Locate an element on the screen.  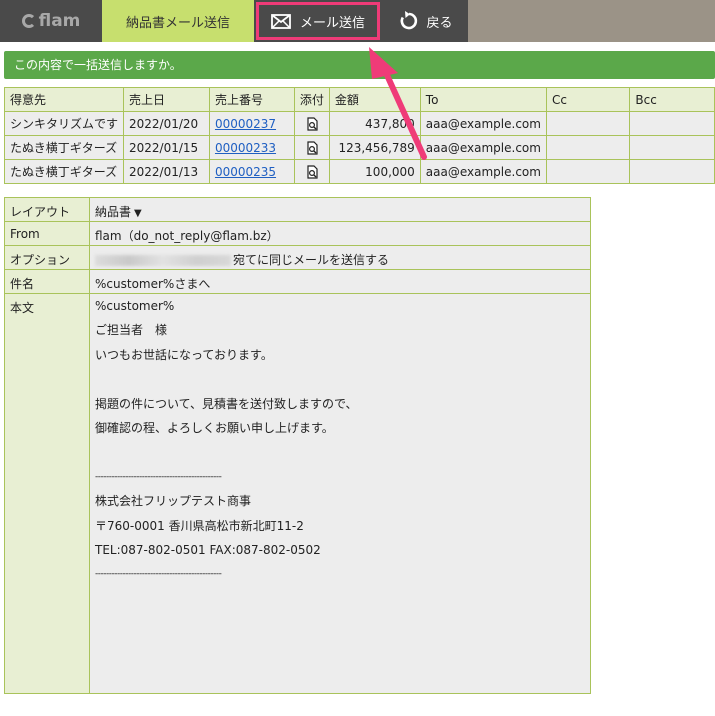
logo-text: flam is located at coordinates (59, 21).